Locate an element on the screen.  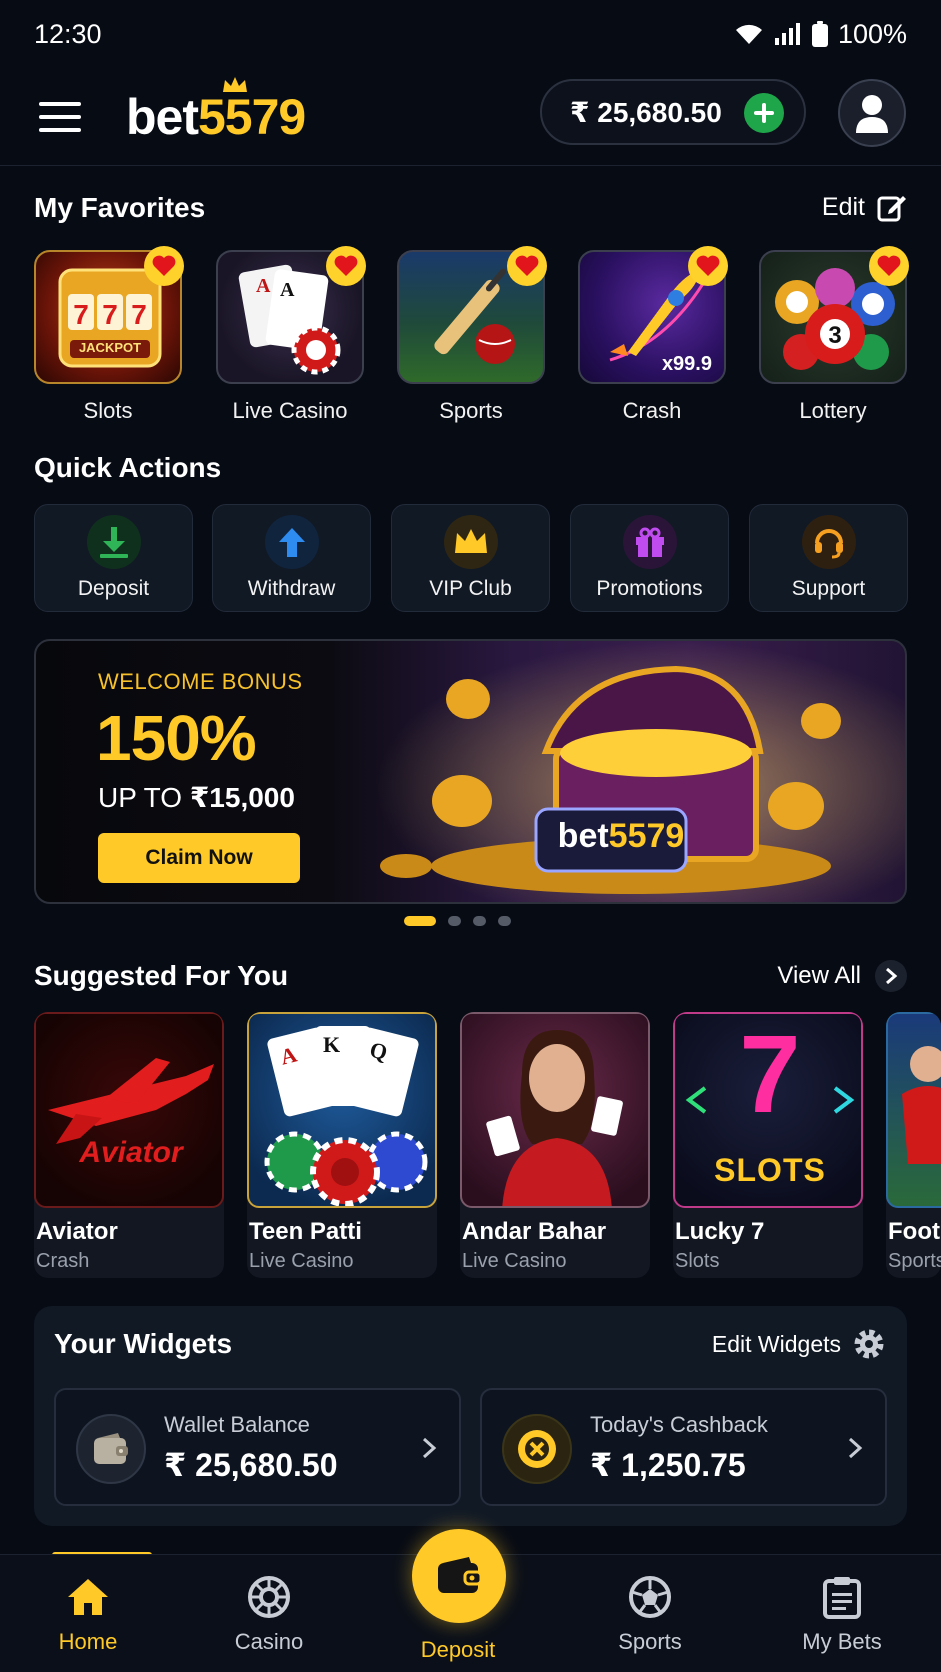
treasure-chest-icon is located at coordinates (640, 771).